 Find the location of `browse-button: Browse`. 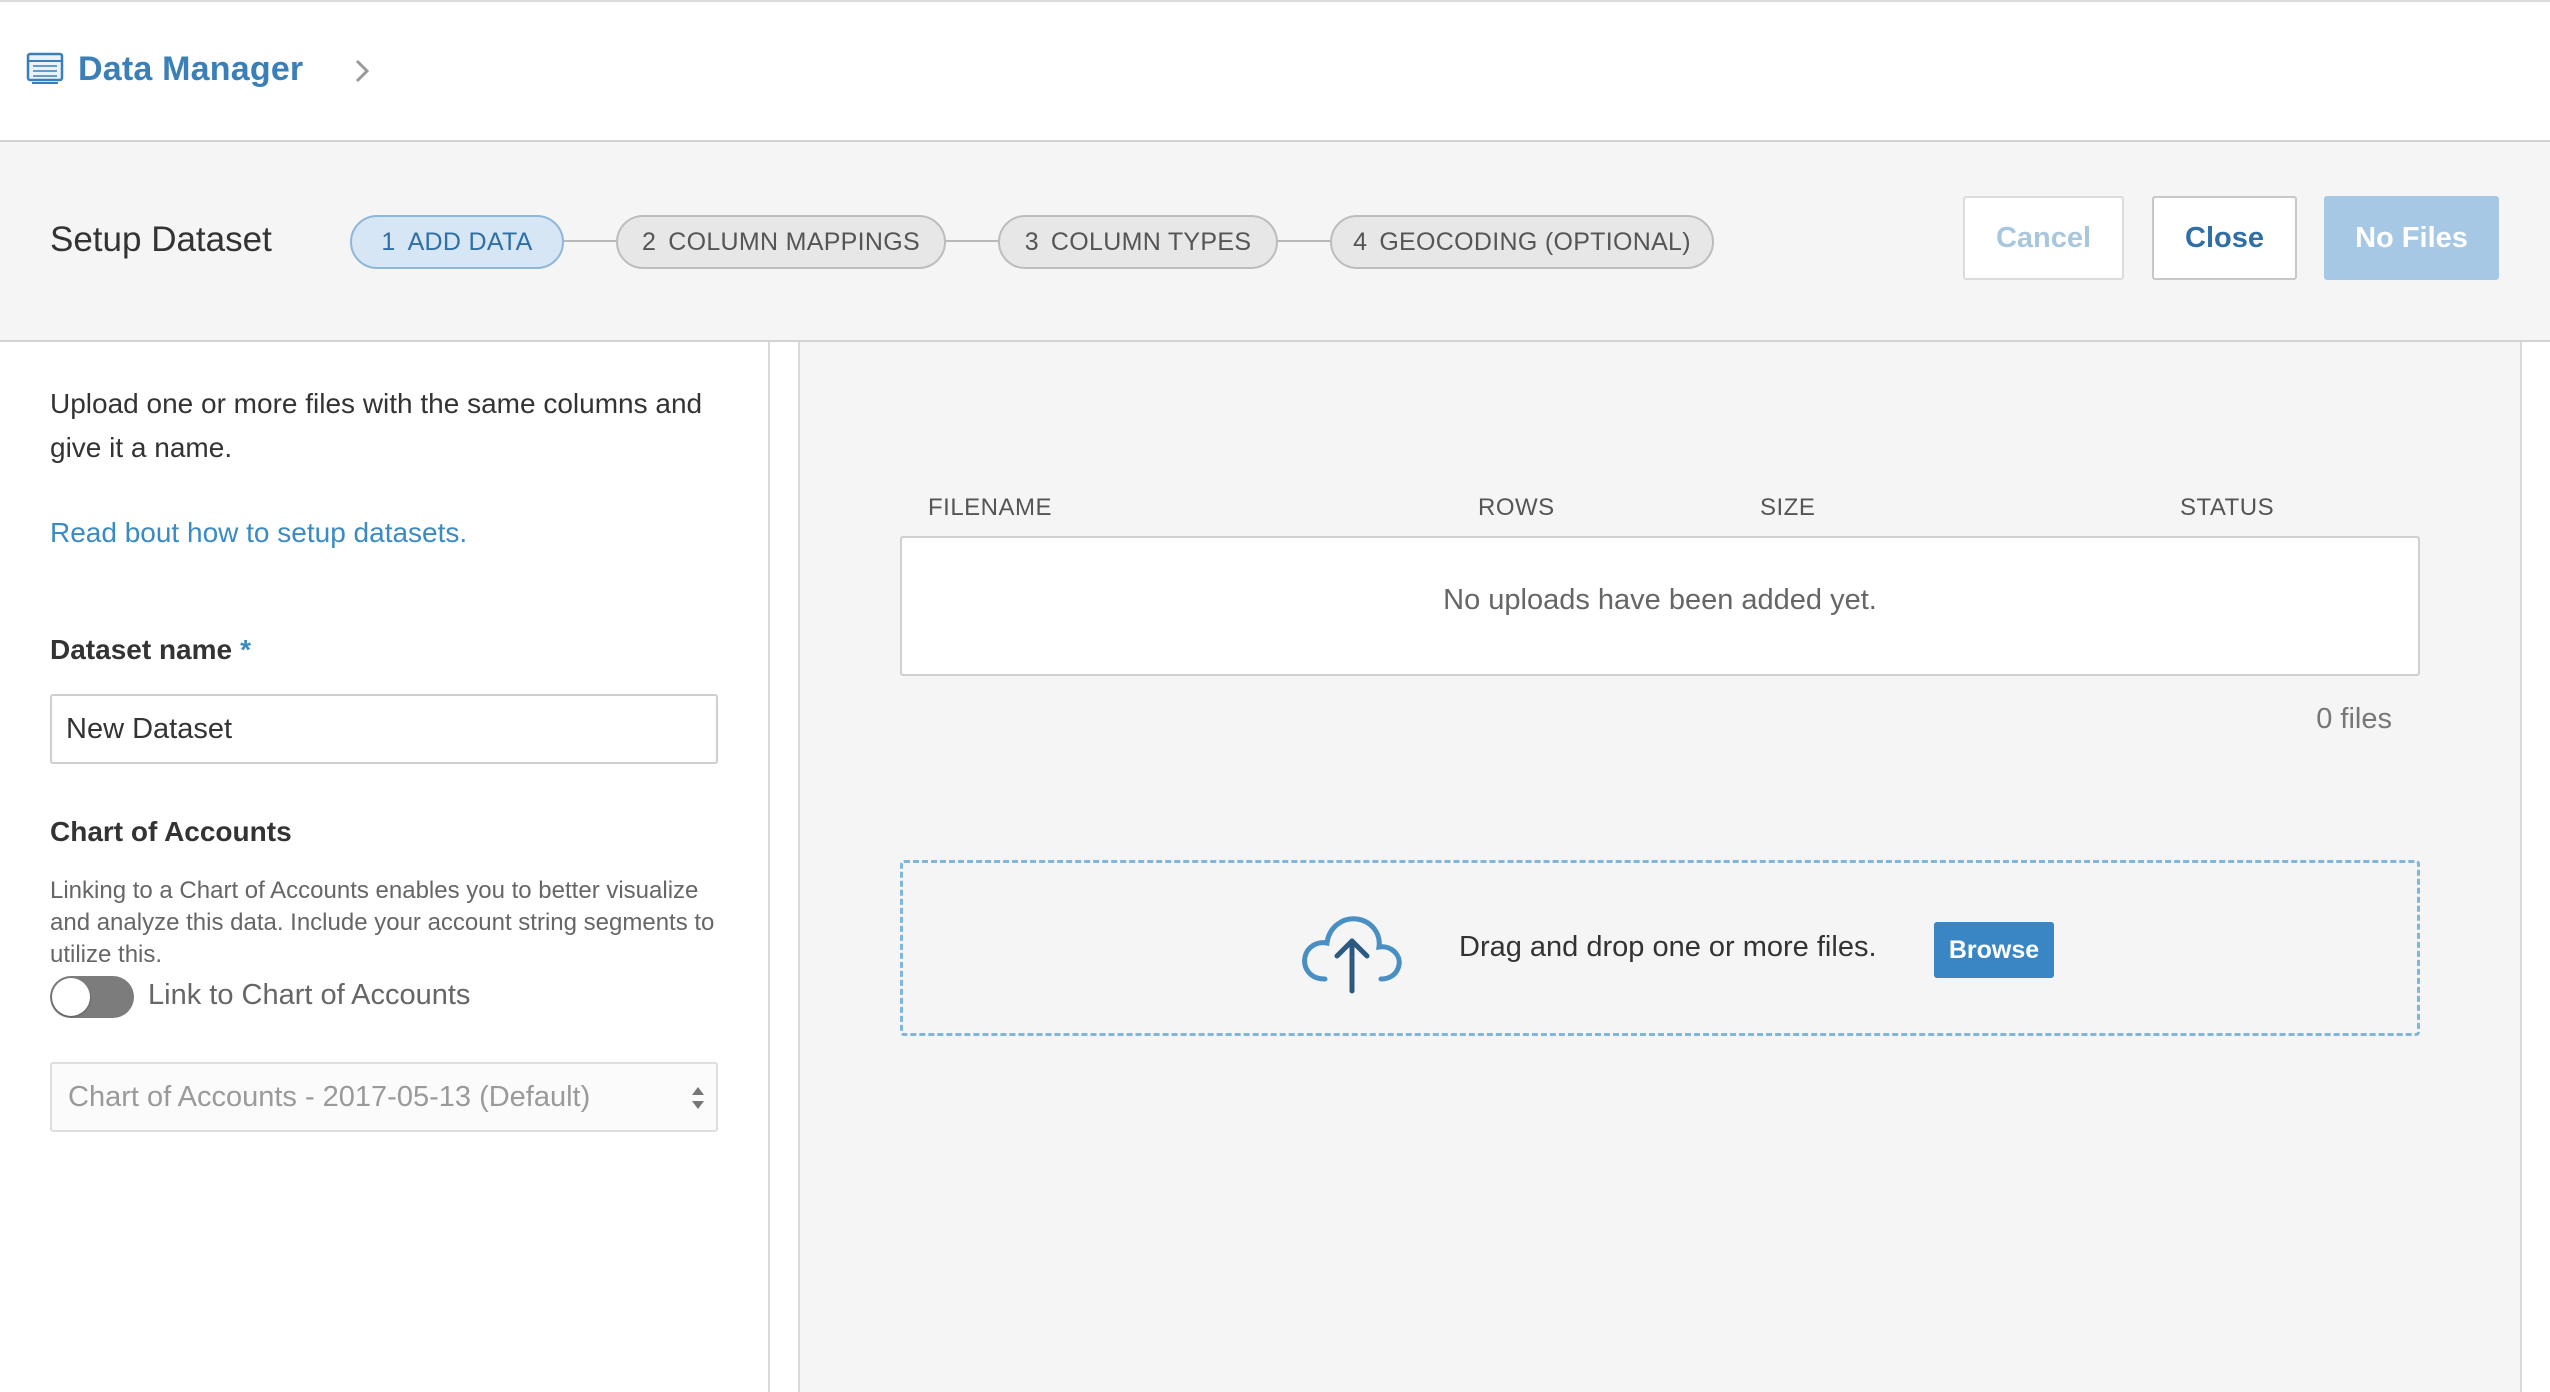

browse-button: Browse is located at coordinates (1994, 950).